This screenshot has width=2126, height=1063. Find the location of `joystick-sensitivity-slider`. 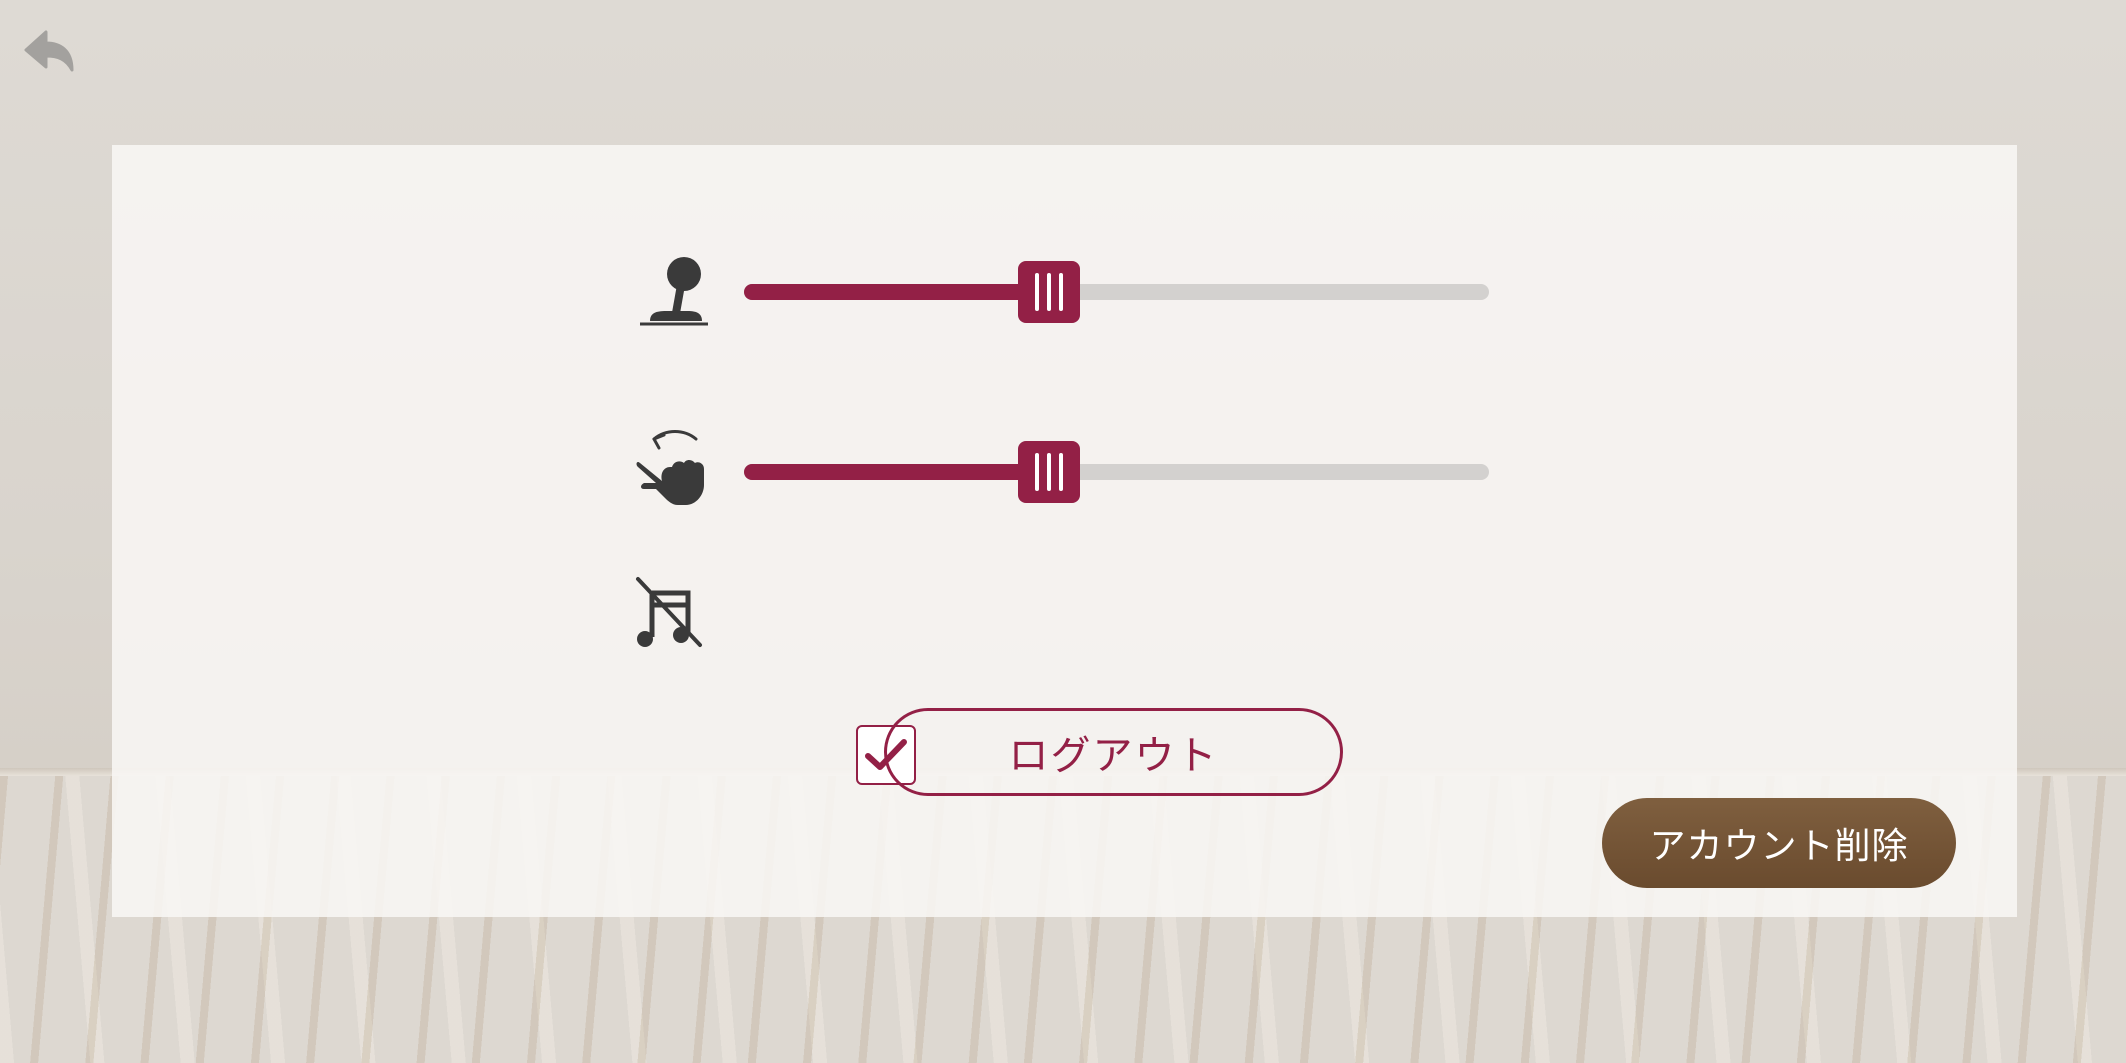

joystick-sensitivity-slider is located at coordinates (1116, 292).